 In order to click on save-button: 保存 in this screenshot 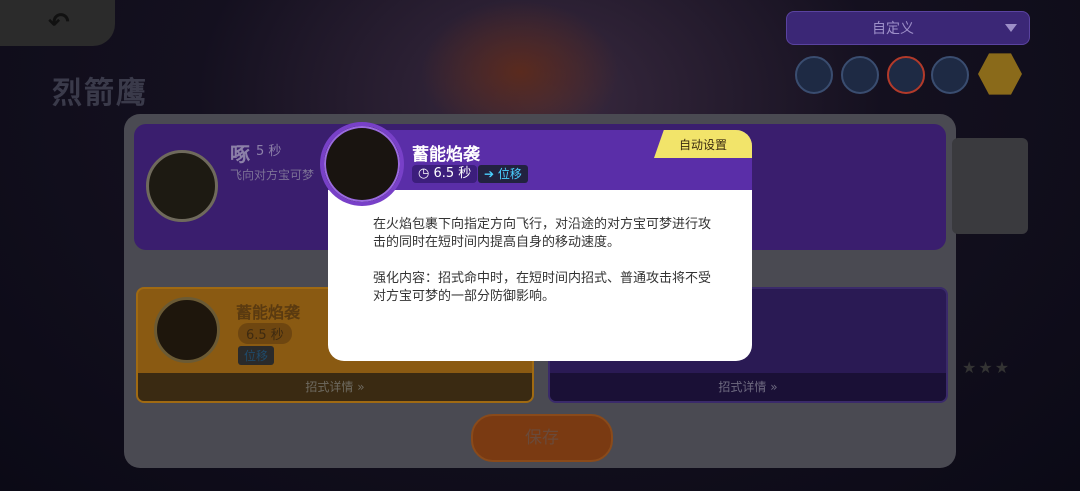, I will do `click(542, 438)`.